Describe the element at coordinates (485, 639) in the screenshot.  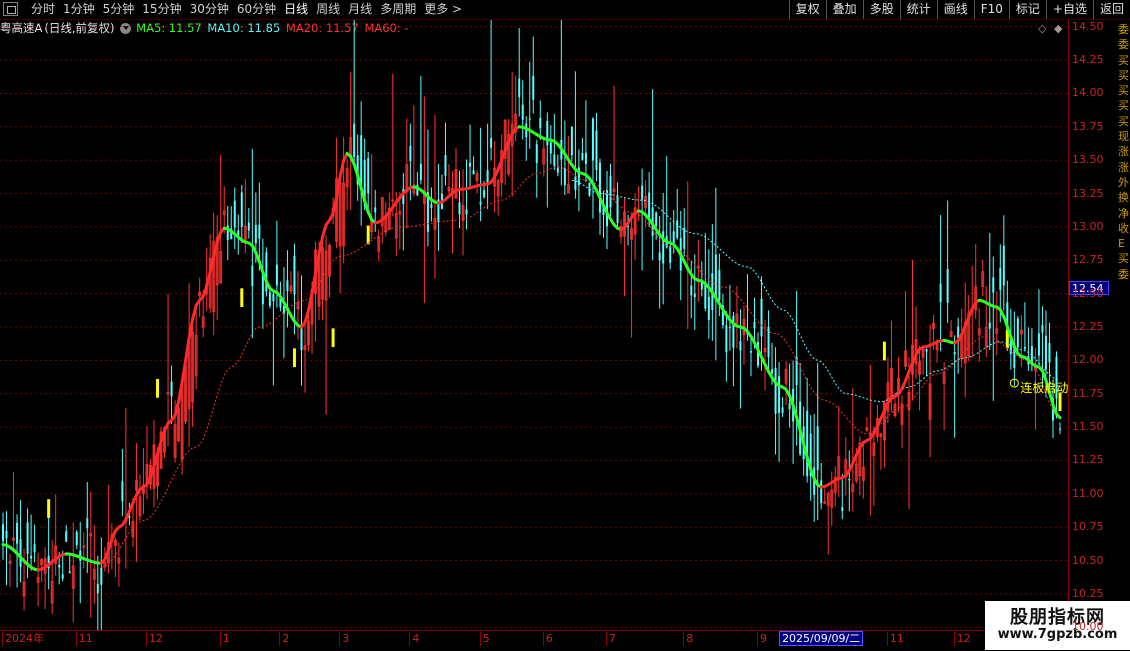
I see `x-tick-label-7: 5` at that location.